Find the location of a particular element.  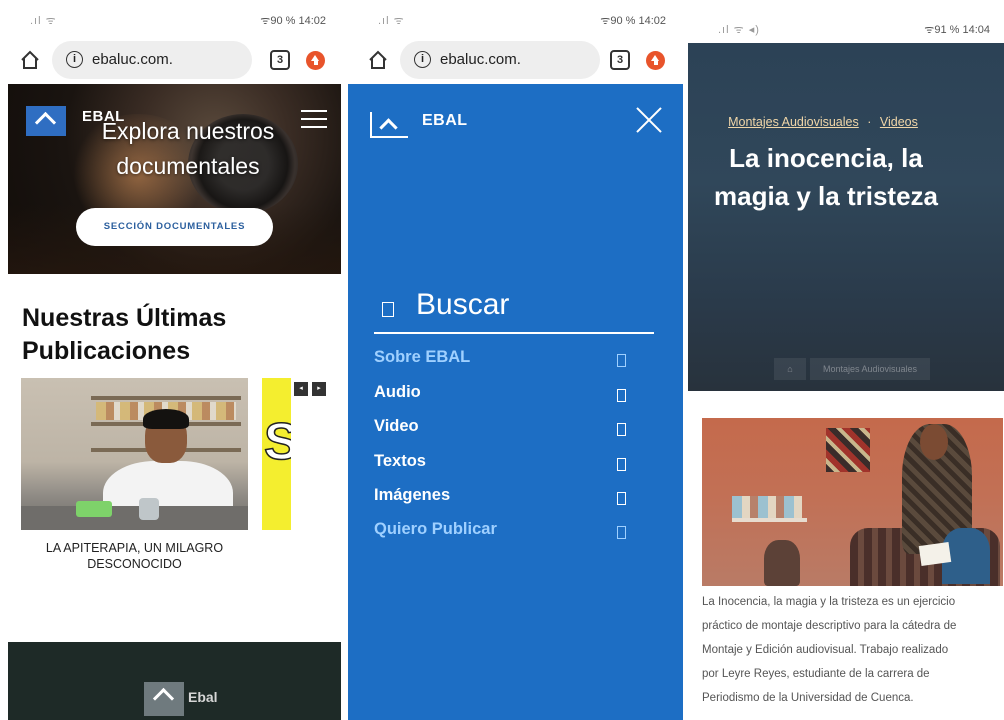

breadcrumb-item: Montajes Audiovisuales is located at coordinates (870, 369).